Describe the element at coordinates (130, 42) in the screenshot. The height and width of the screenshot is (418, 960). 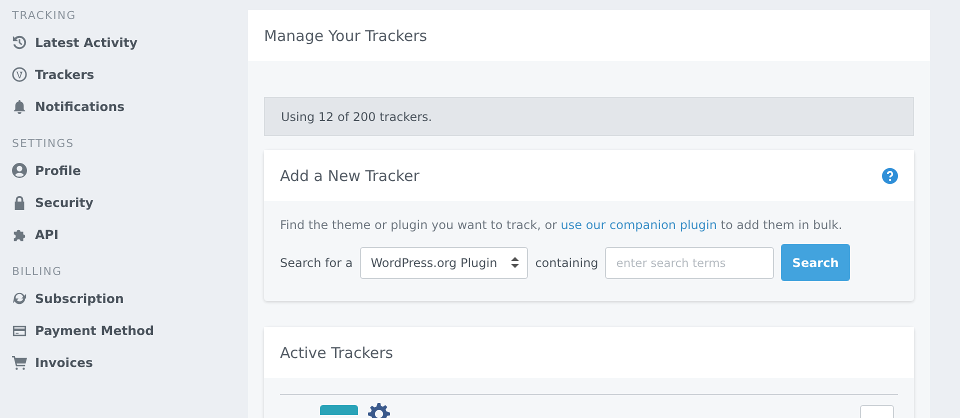
I see `sidebar-item: Latest Activity` at that location.